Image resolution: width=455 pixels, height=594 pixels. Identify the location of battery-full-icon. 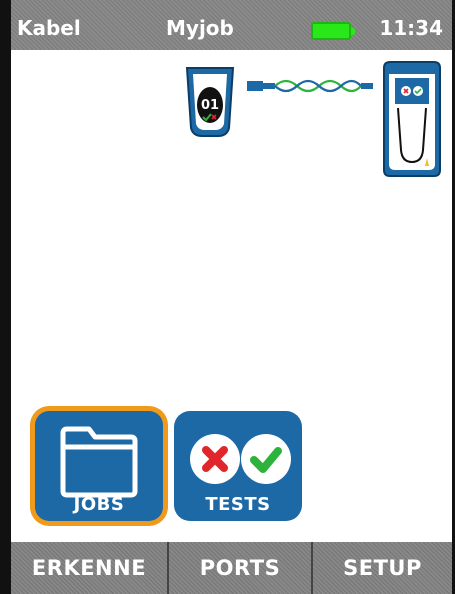
(333, 31).